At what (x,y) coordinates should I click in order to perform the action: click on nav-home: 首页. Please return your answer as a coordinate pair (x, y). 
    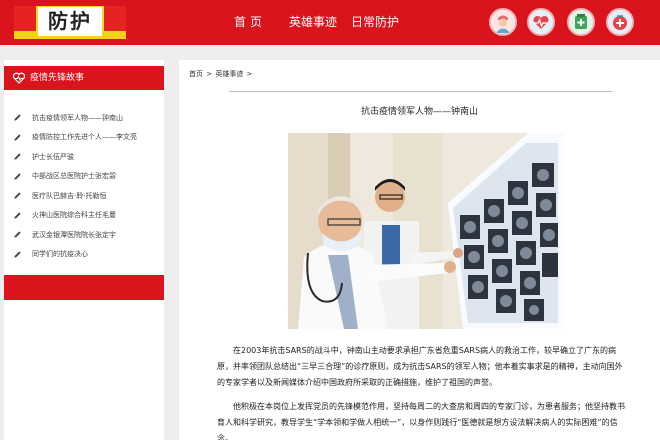
    Looking at the image, I should click on (250, 22).